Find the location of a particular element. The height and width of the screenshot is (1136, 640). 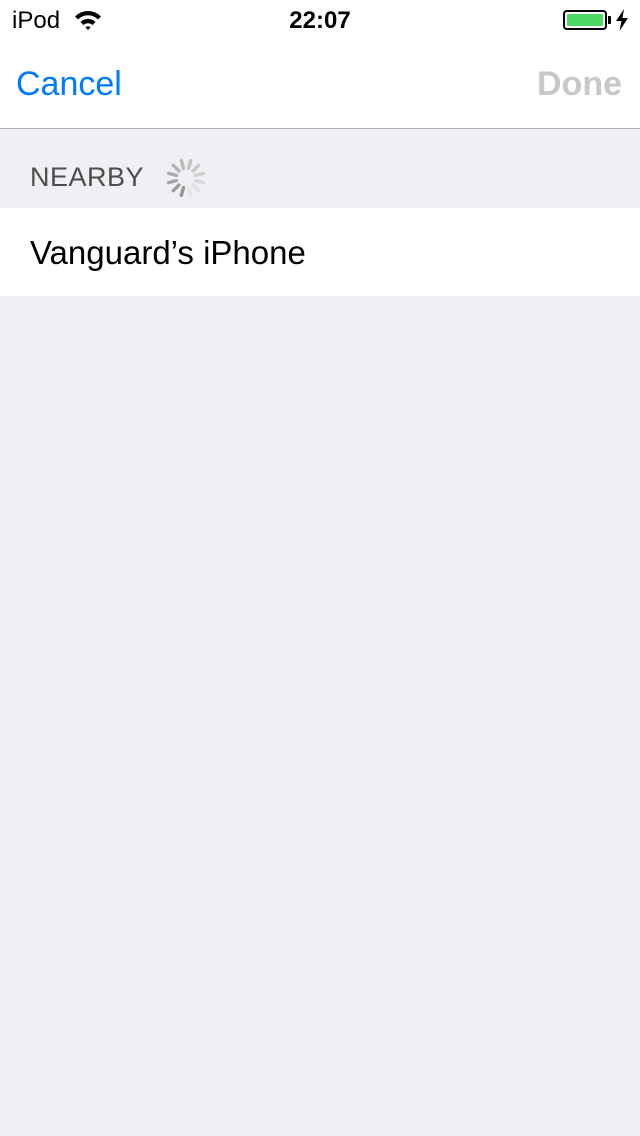

navigation-bar: Cancel Done is located at coordinates (320, 84).